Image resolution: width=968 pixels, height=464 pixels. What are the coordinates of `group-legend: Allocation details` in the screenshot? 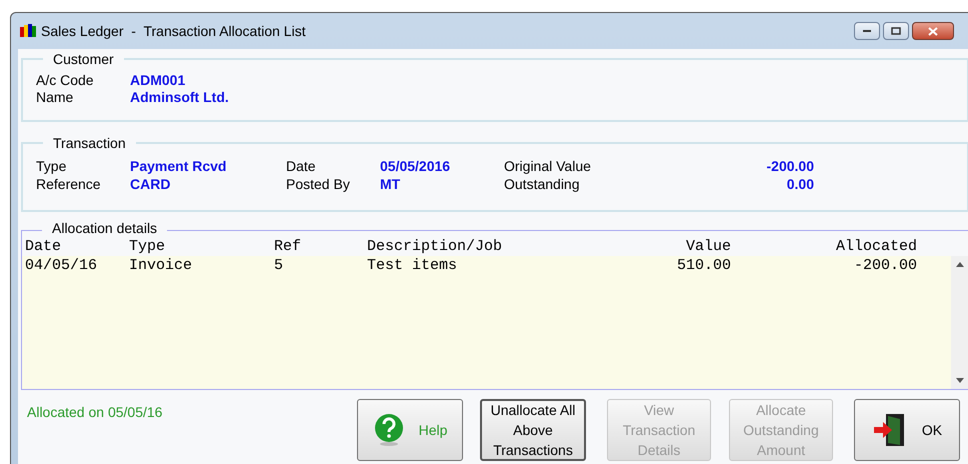 It's located at (105, 228).